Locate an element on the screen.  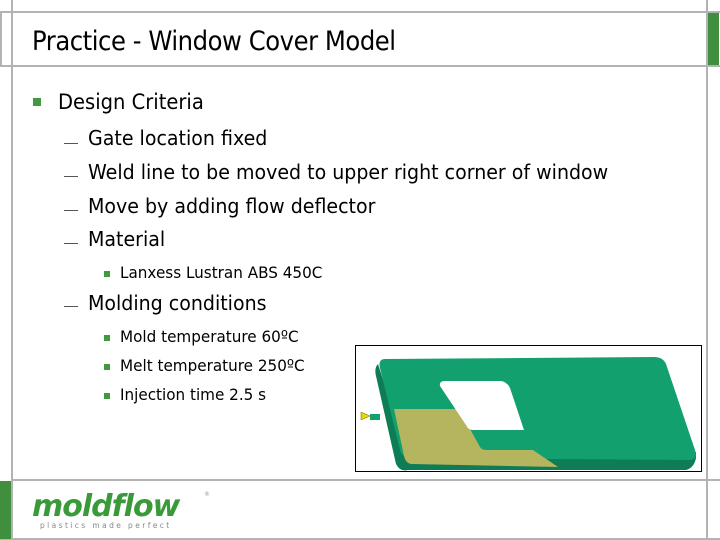
bullet-material-item: Lanxess Lustran ABS 450C is located at coordinates (221, 272).